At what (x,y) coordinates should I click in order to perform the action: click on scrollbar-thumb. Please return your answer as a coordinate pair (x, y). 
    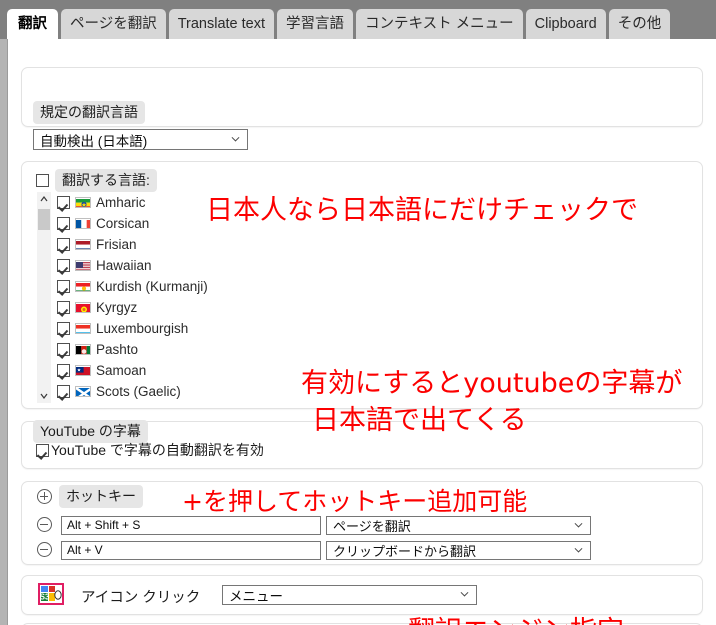
    Looking at the image, I should click on (44, 219).